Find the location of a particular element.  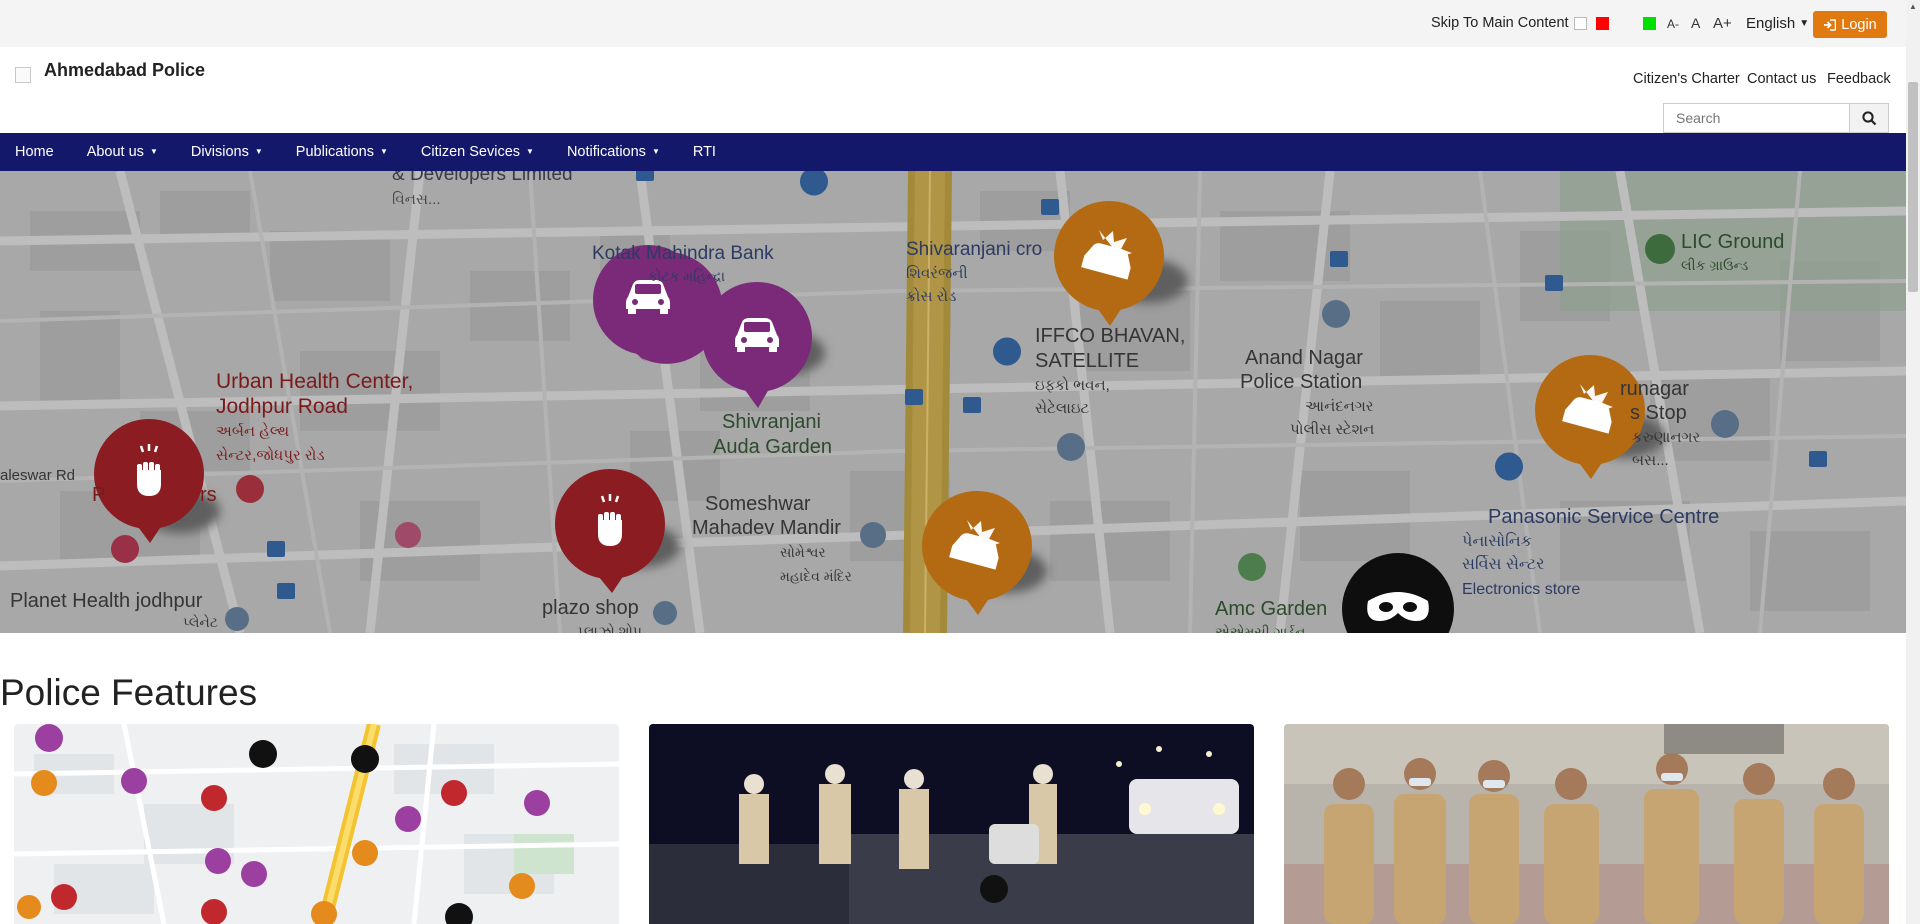

map-label-urban-health-2: Jodhpur Road is located at coordinates (282, 406).